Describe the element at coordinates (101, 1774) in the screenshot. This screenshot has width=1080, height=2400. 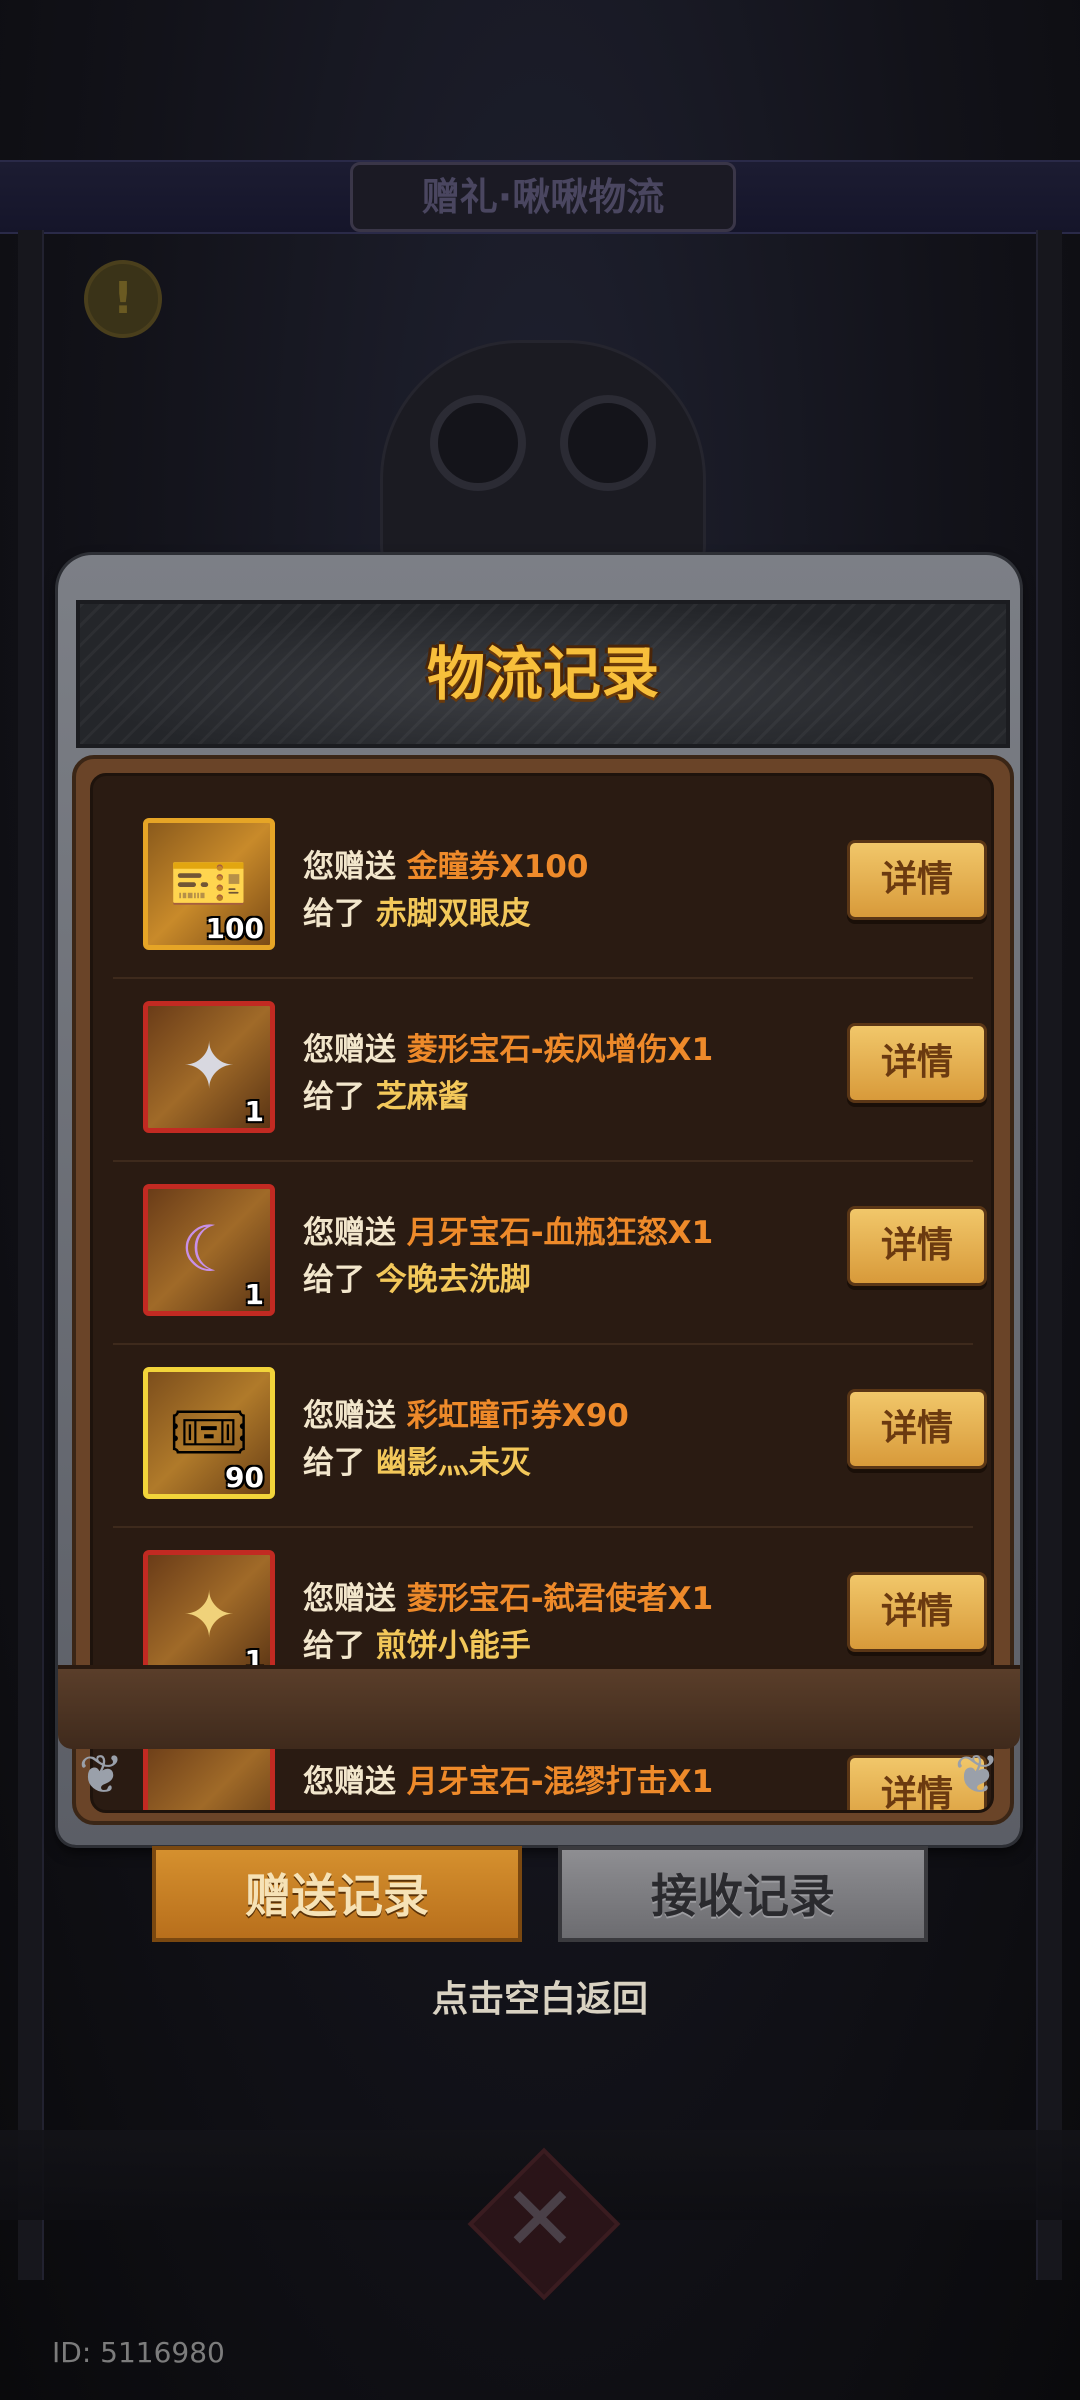
I see `corner-ornament-left-icon: ❦` at that location.